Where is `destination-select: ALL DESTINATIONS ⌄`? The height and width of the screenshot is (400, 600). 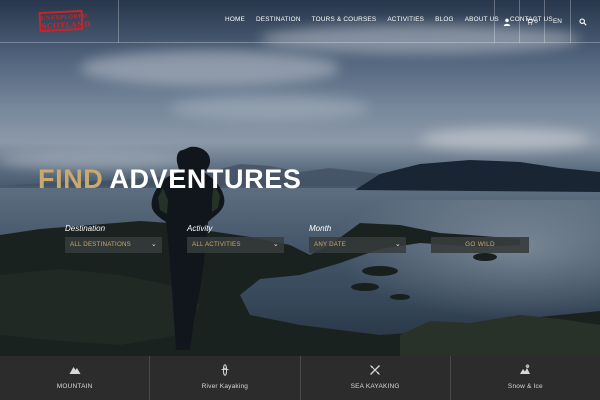
destination-select: ALL DESTINATIONS ⌄ is located at coordinates (113, 245).